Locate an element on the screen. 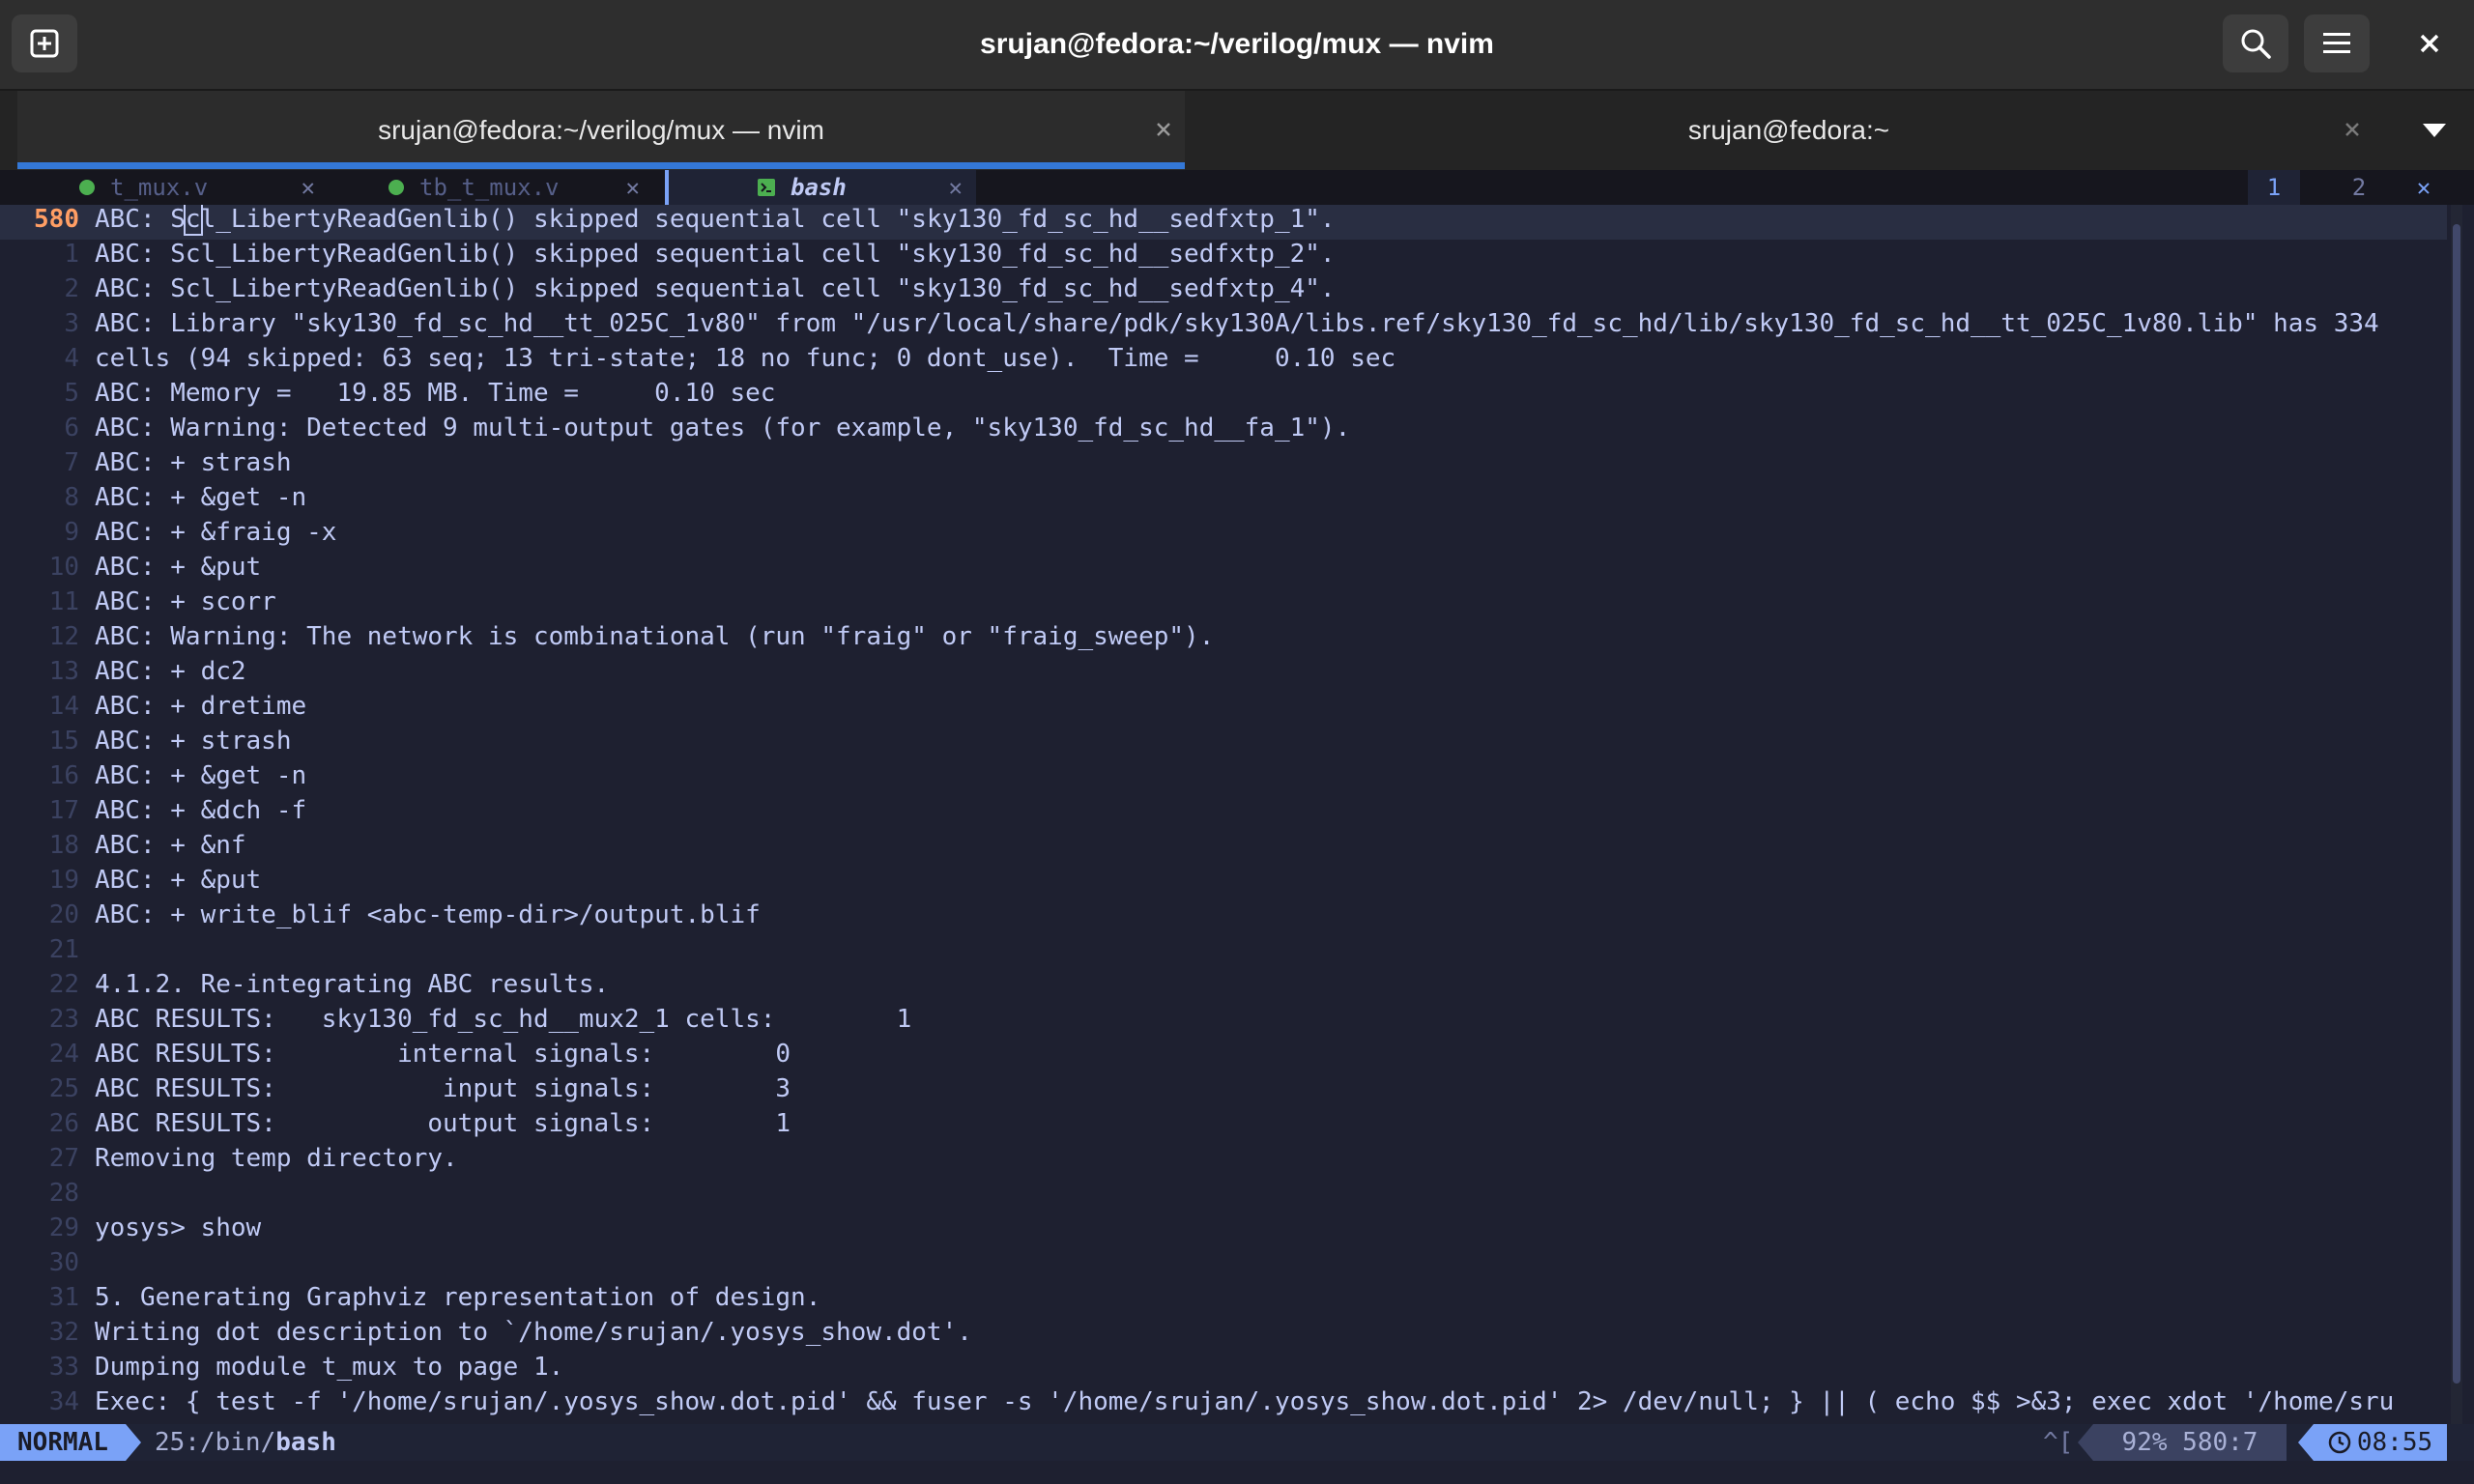  line-number: 23 is located at coordinates (64, 1020).